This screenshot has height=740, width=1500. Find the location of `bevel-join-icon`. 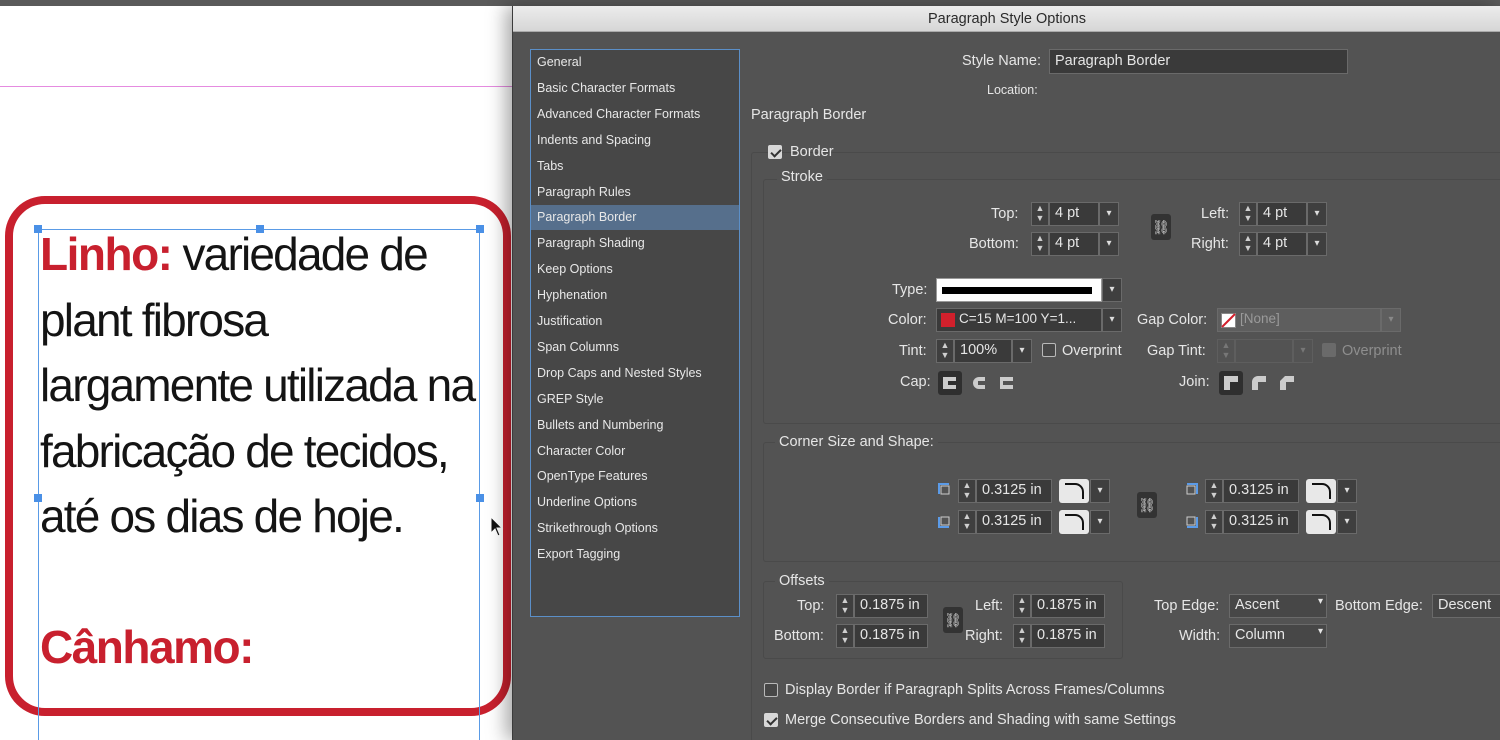

bevel-join-icon is located at coordinates (1287, 383).